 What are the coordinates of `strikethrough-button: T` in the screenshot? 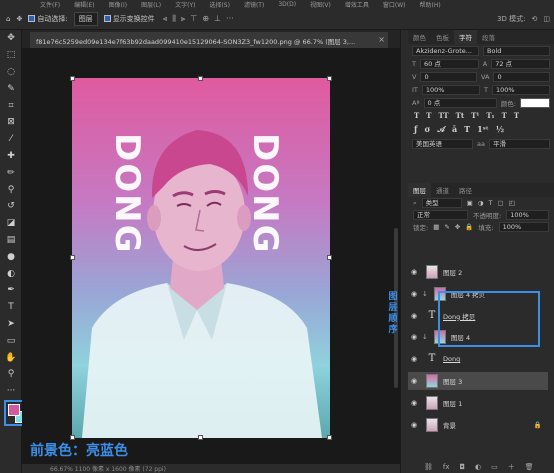 It's located at (516, 115).